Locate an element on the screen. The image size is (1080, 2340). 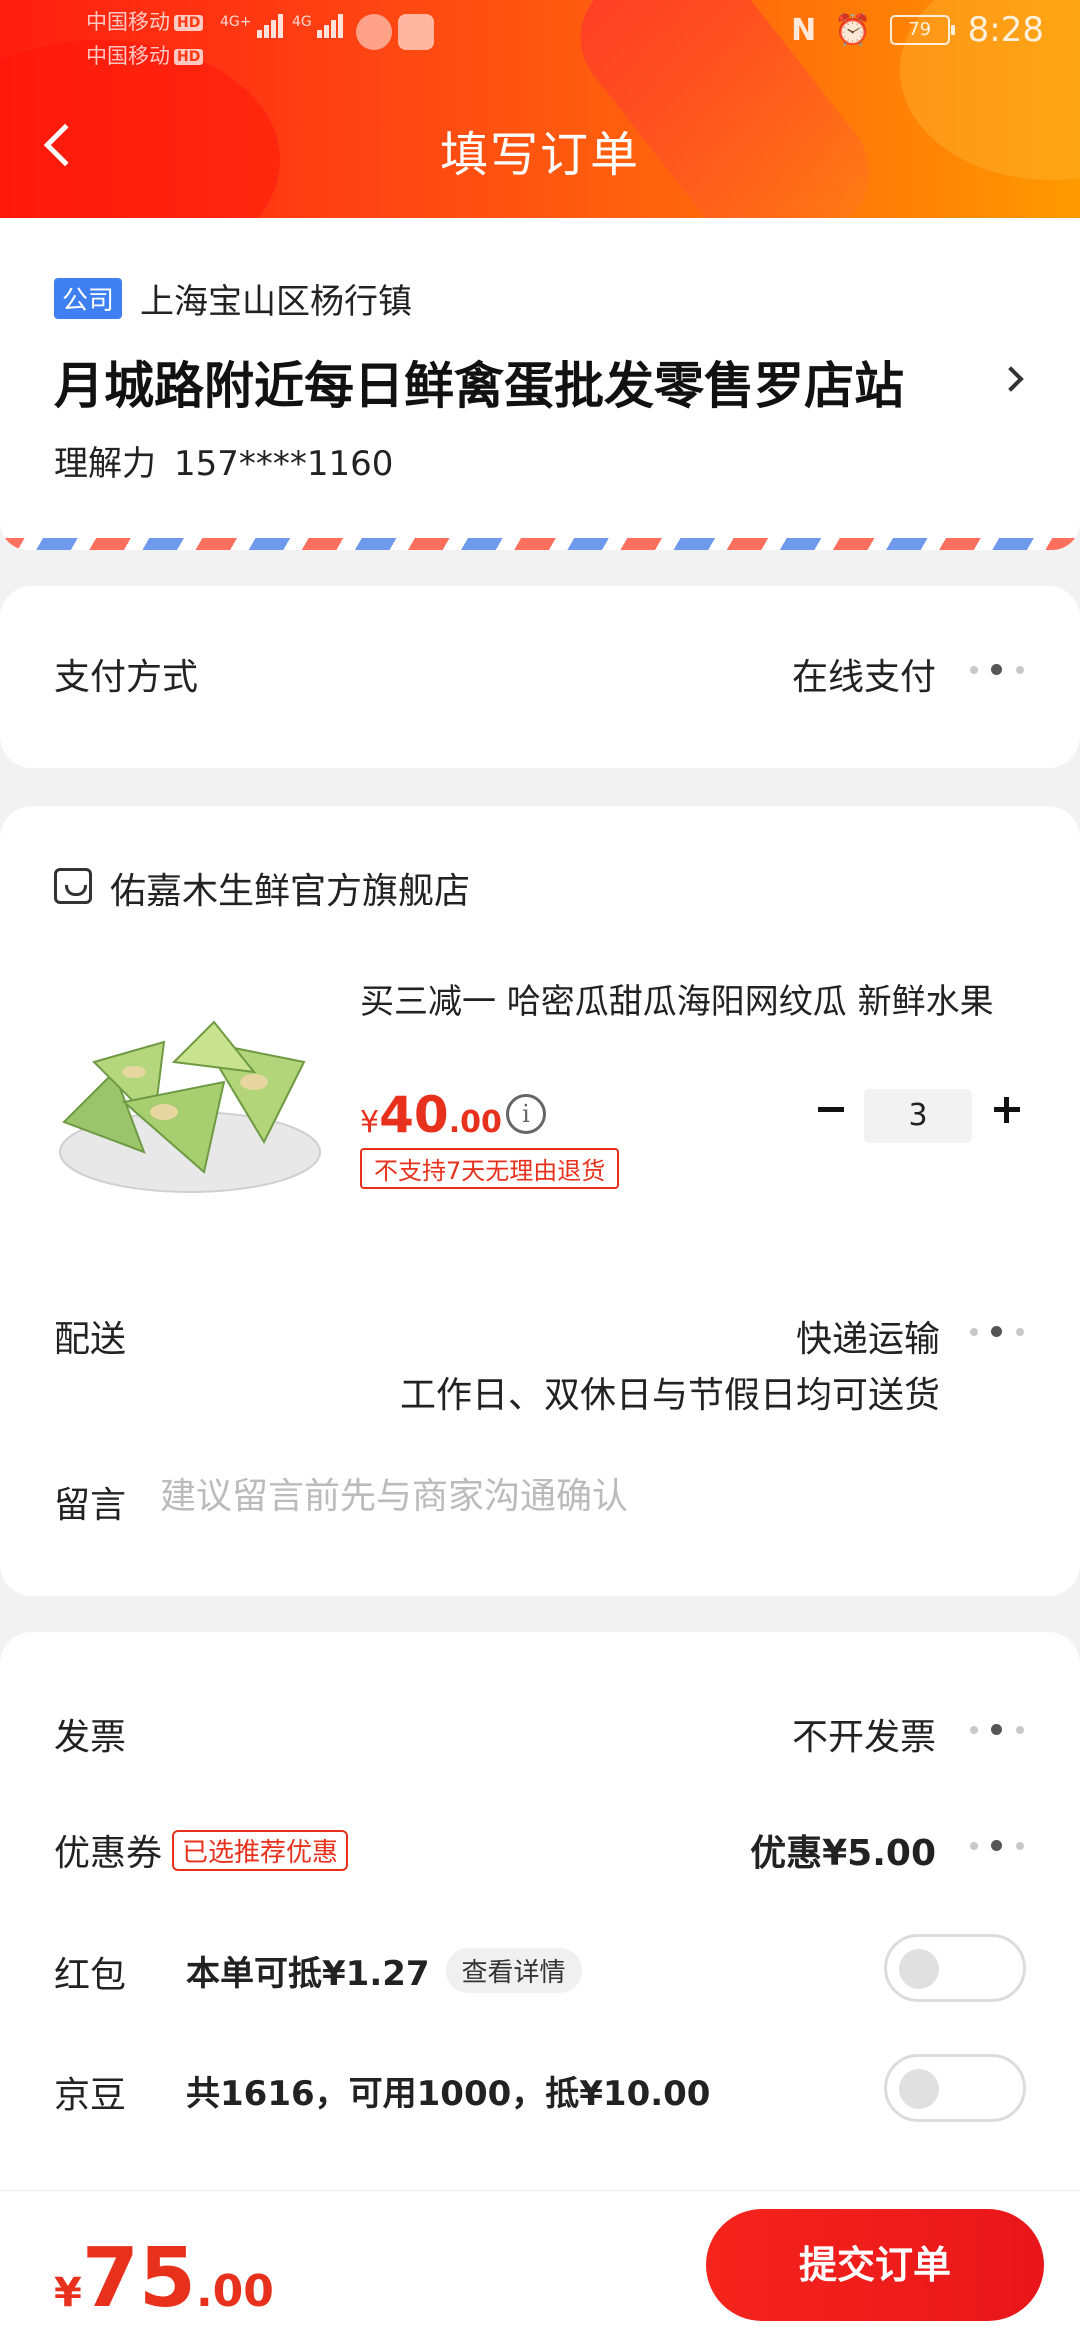
message-label: 留言 is located at coordinates (90, 1505).